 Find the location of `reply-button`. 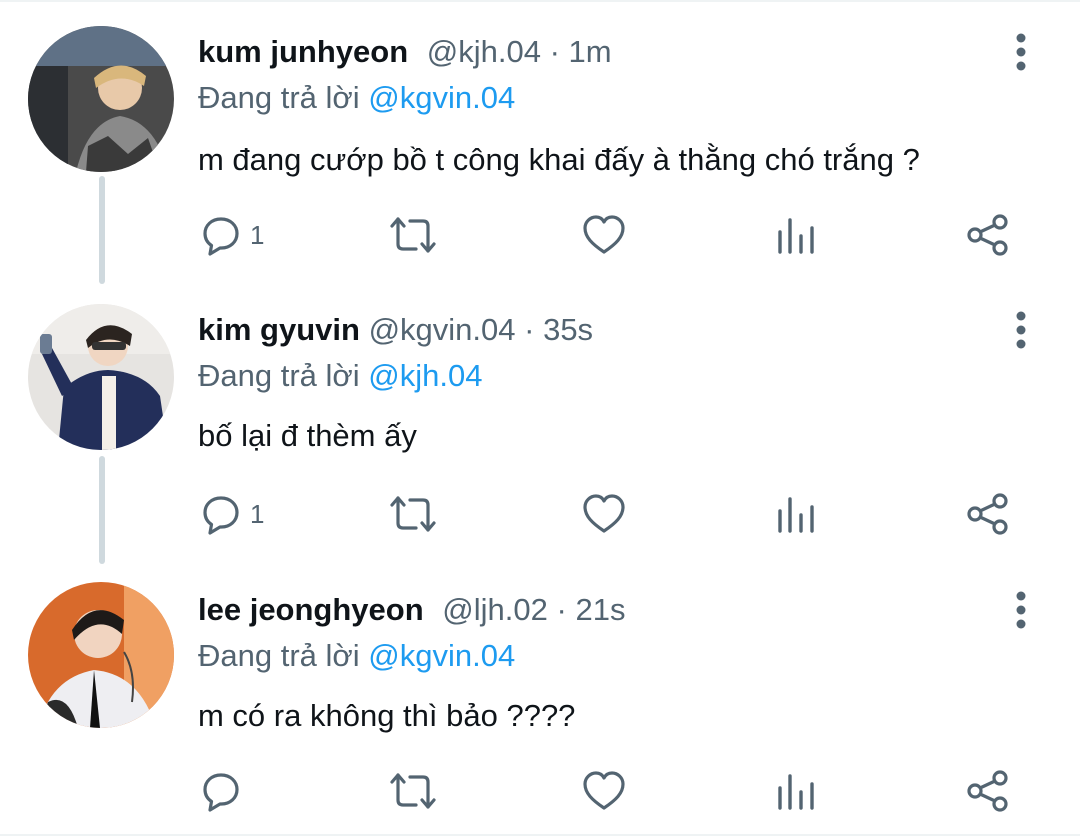

reply-button is located at coordinates (225, 791).